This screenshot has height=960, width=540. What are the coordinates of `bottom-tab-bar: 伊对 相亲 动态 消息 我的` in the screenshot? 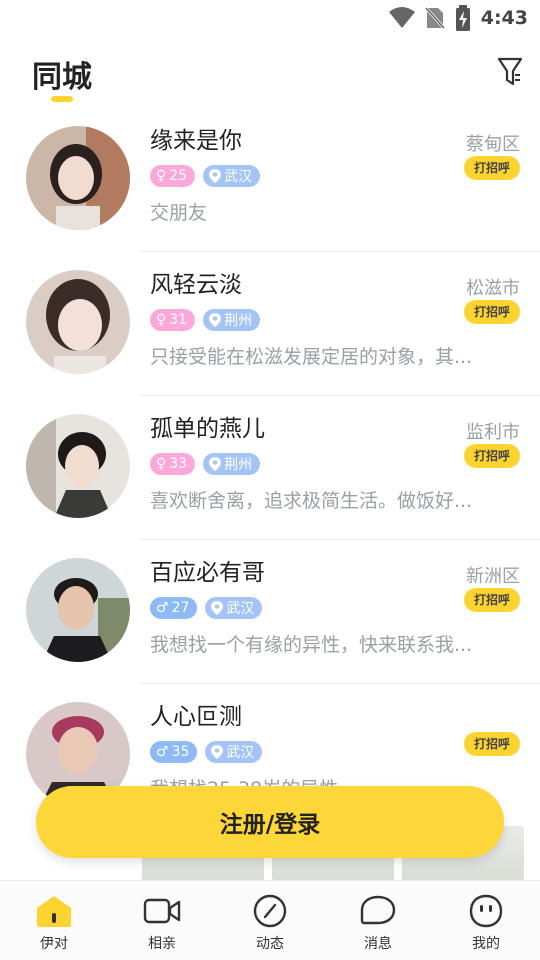 It's located at (270, 920).